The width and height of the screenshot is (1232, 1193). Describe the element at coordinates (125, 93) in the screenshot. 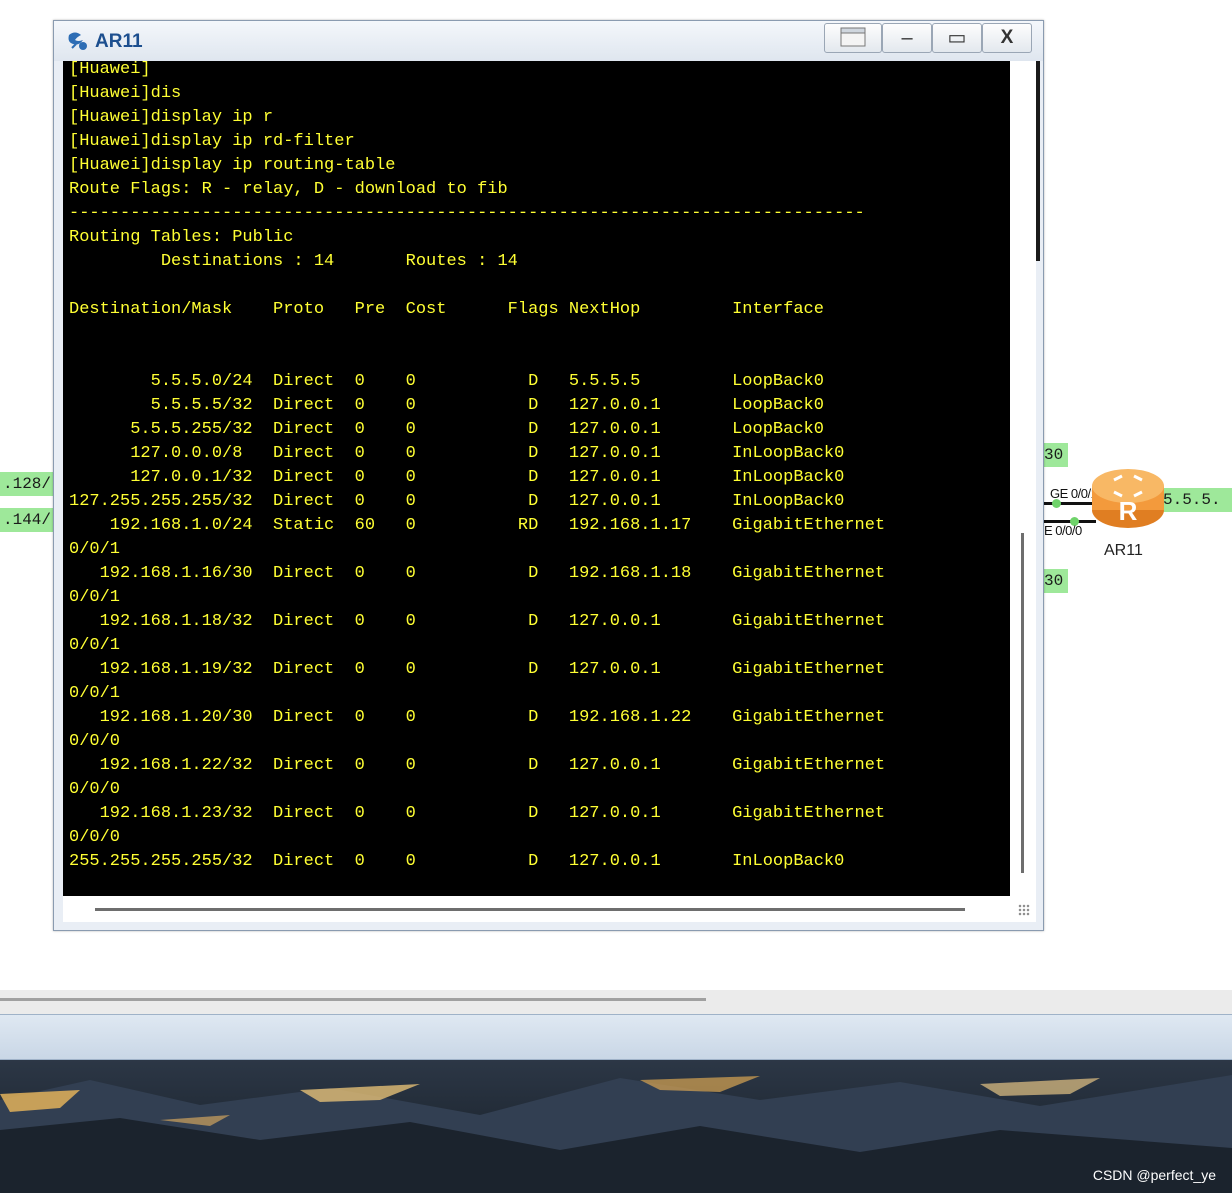

I see `terminal-line: [Huawei]dis` at that location.